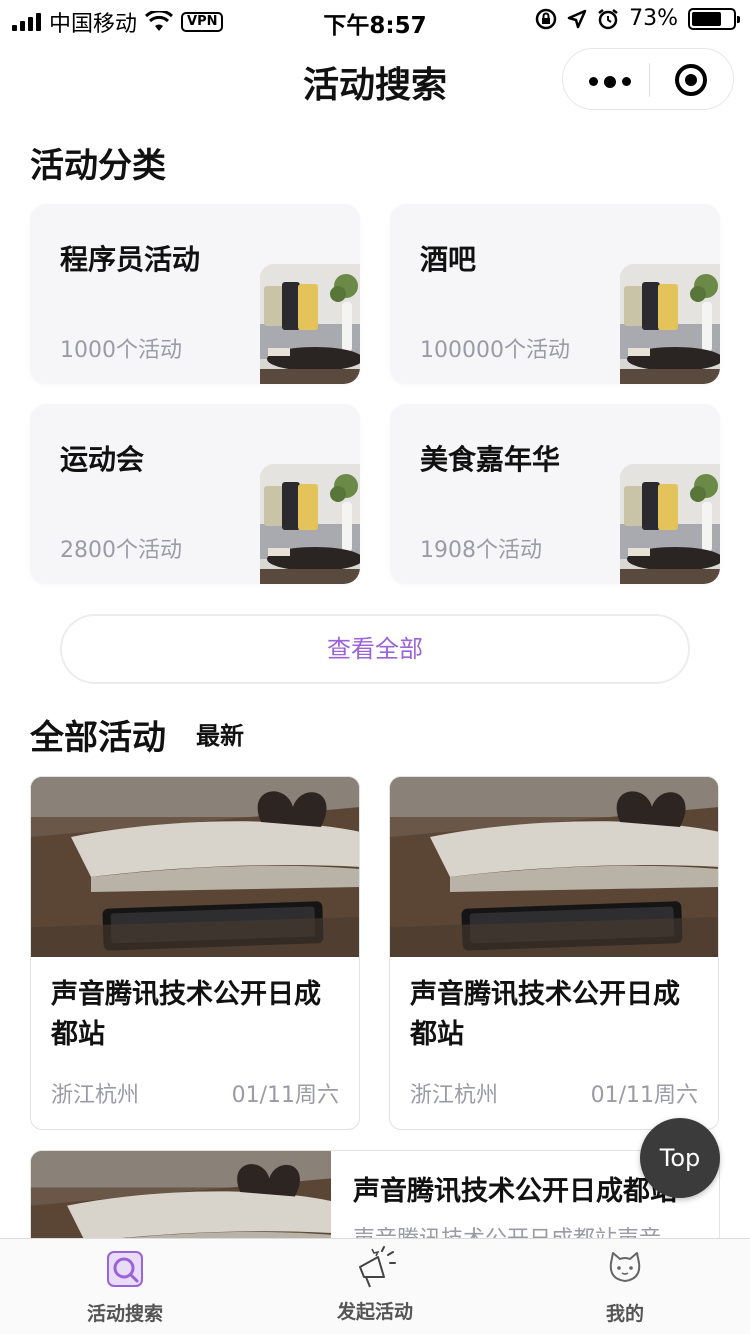 This screenshot has width=750, height=1334. Describe the element at coordinates (124, 1314) in the screenshot. I see `tab-label: 活动搜索` at that location.